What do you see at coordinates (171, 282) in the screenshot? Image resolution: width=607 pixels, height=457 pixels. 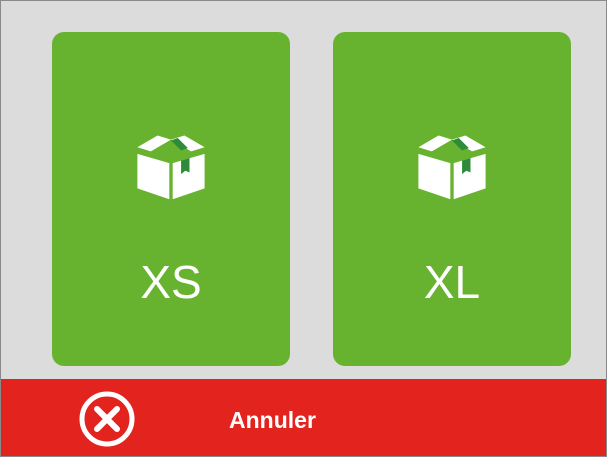 I see `size-xs-label: XS` at bounding box center [171, 282].